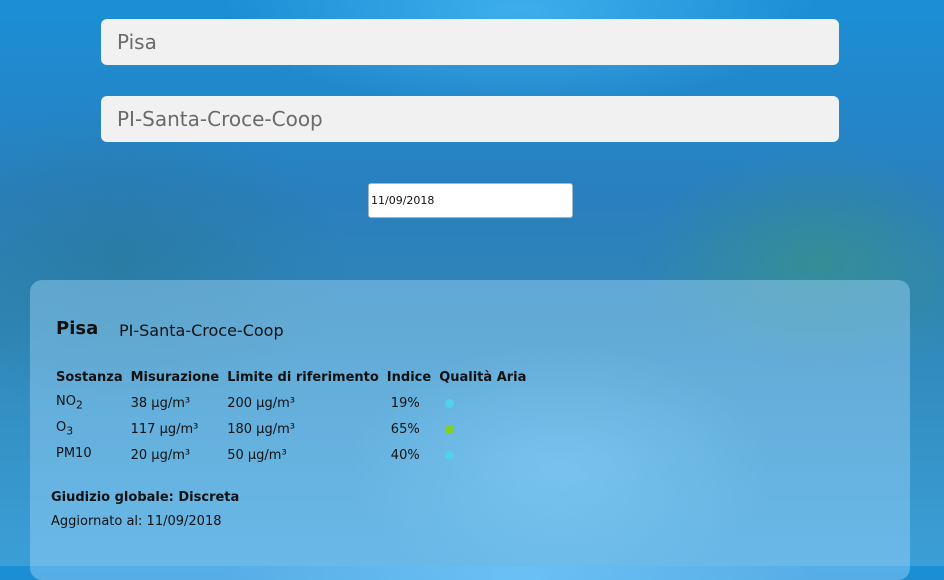  I want to click on station-select: PI-Santa-Croce-Coop, so click(470, 119).